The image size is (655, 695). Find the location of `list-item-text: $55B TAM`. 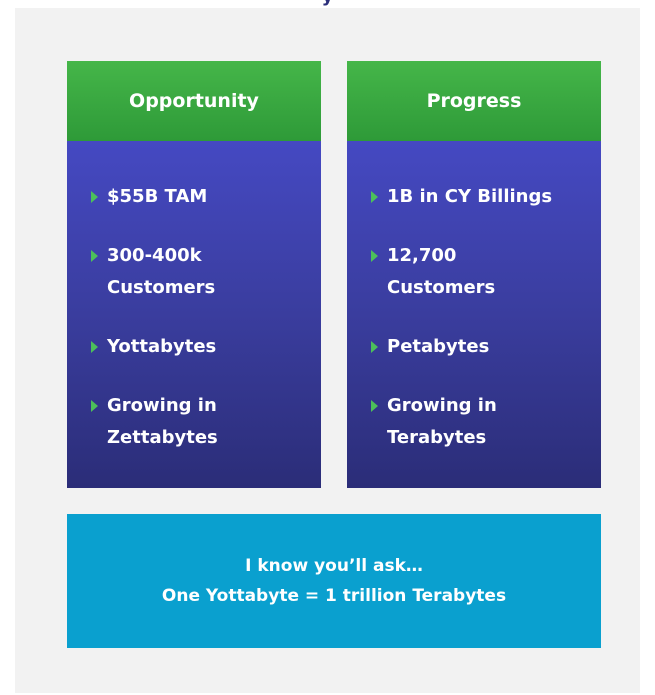

list-item-text: $55B TAM is located at coordinates (157, 196).